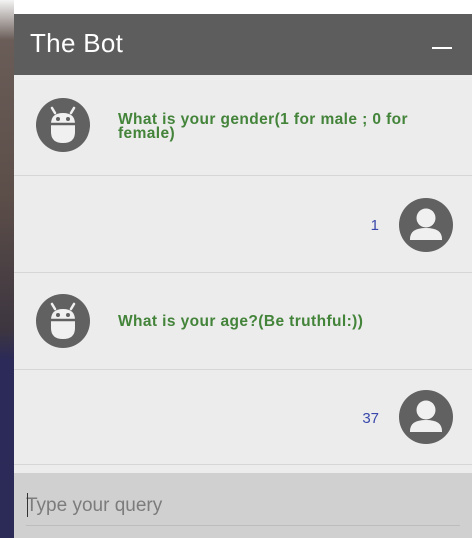  I want to click on bot-message-text: What is your age?(Be truthful:)), so click(241, 321).